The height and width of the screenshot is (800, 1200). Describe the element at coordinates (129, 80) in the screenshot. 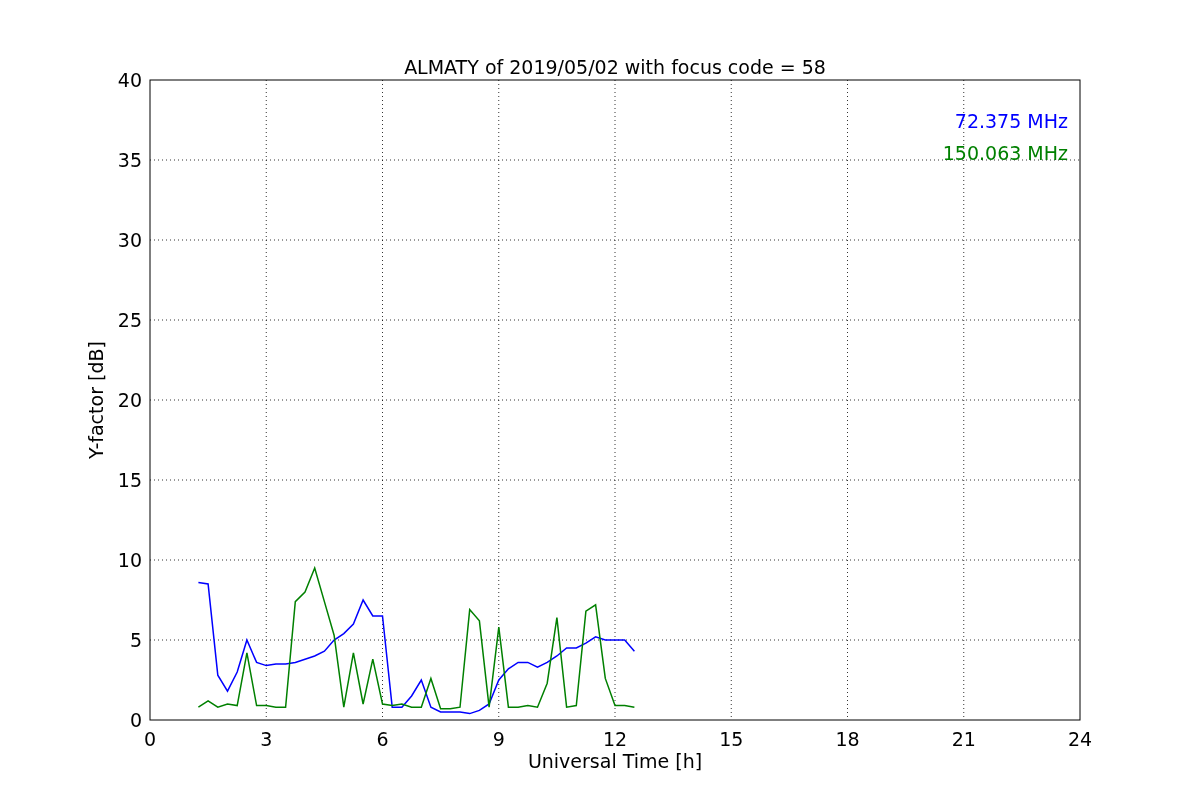

I see `y-tick-label: 40` at that location.